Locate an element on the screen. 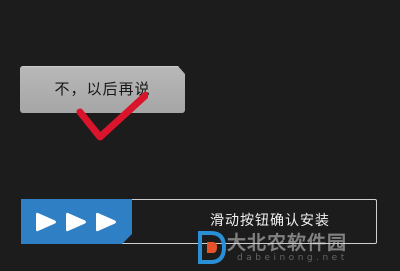  later-button-label: 不，以后再说 is located at coordinates (102, 89).